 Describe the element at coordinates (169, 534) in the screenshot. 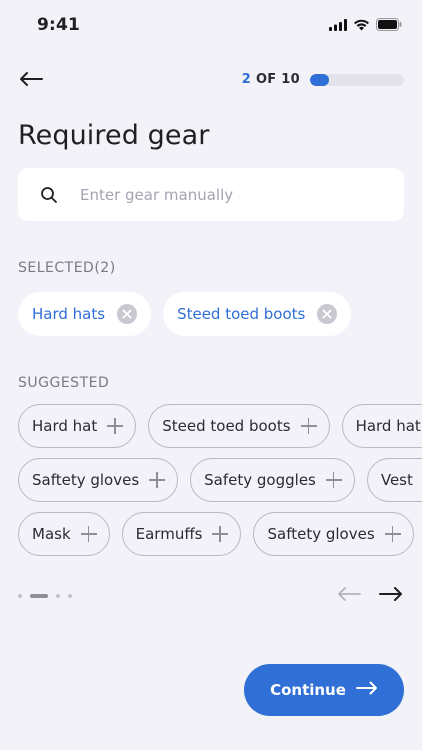

I see `suggested-chip-label: Earmuffs` at that location.